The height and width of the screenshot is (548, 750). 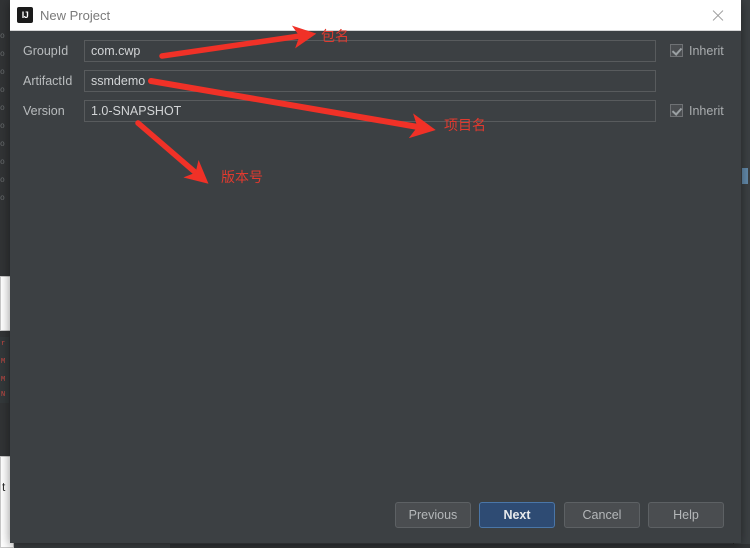 I want to click on cancel-button: Cancel, so click(x=602, y=515).